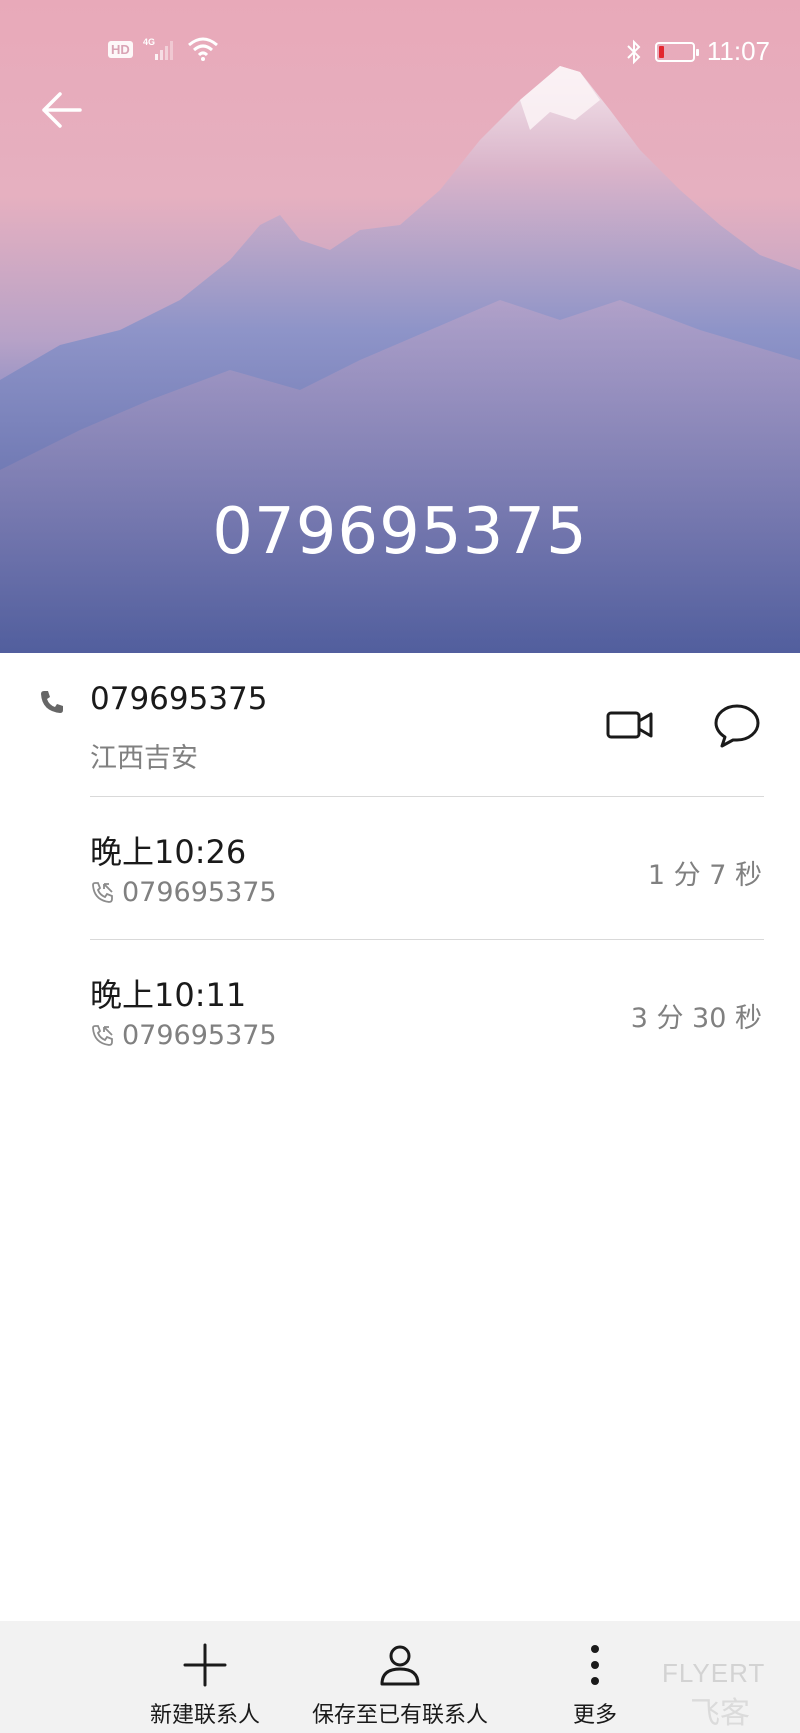  What do you see at coordinates (661, 51) in the screenshot?
I see `battery-level` at bounding box center [661, 51].